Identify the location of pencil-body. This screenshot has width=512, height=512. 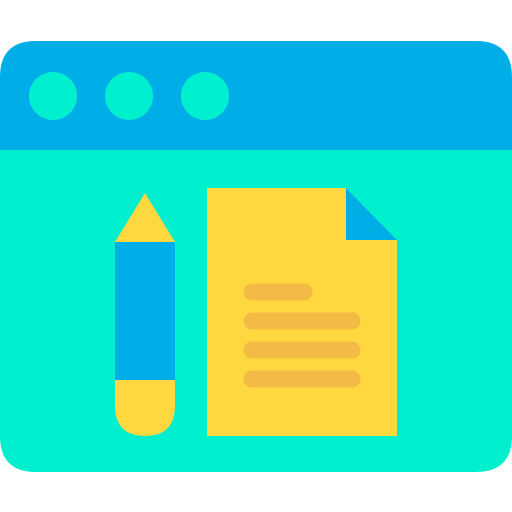
(145, 311).